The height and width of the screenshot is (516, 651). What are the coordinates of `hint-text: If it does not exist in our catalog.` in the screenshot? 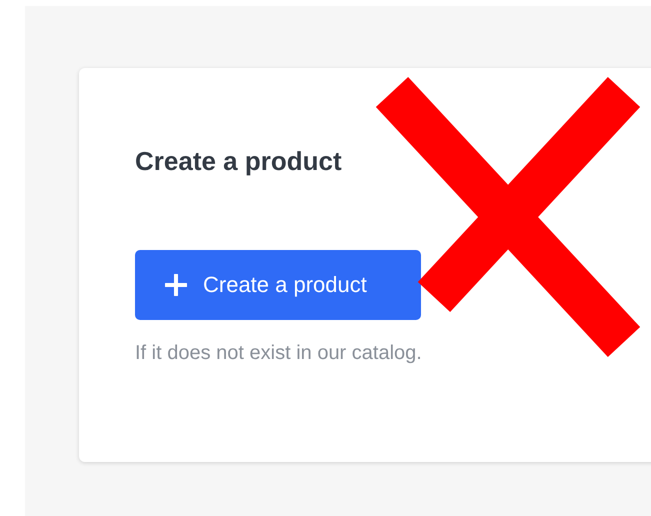 It's located at (278, 353).